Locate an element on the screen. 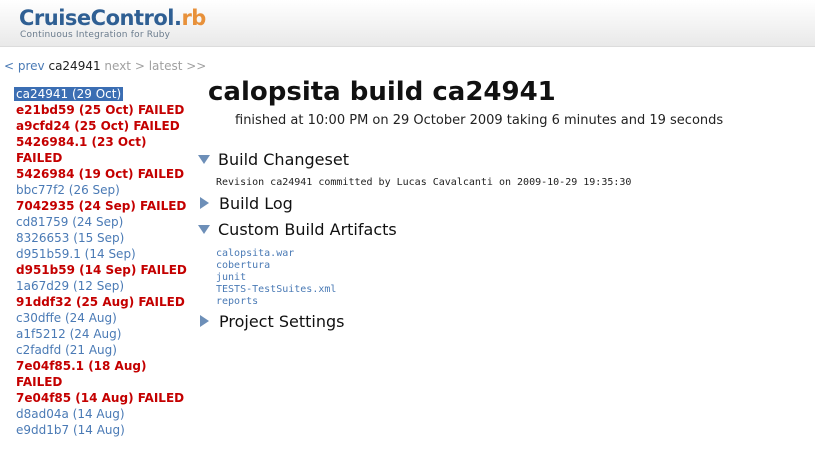  build-list-item: cd81759 (24 Sep) is located at coordinates (106, 222).